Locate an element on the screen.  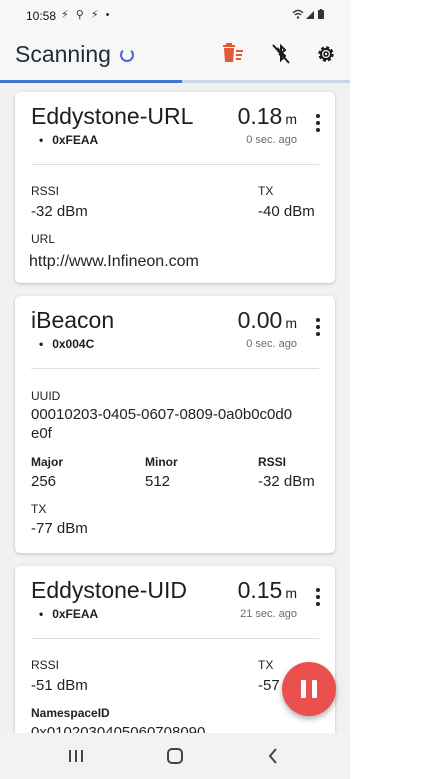
minor-value: 512 is located at coordinates (158, 481).